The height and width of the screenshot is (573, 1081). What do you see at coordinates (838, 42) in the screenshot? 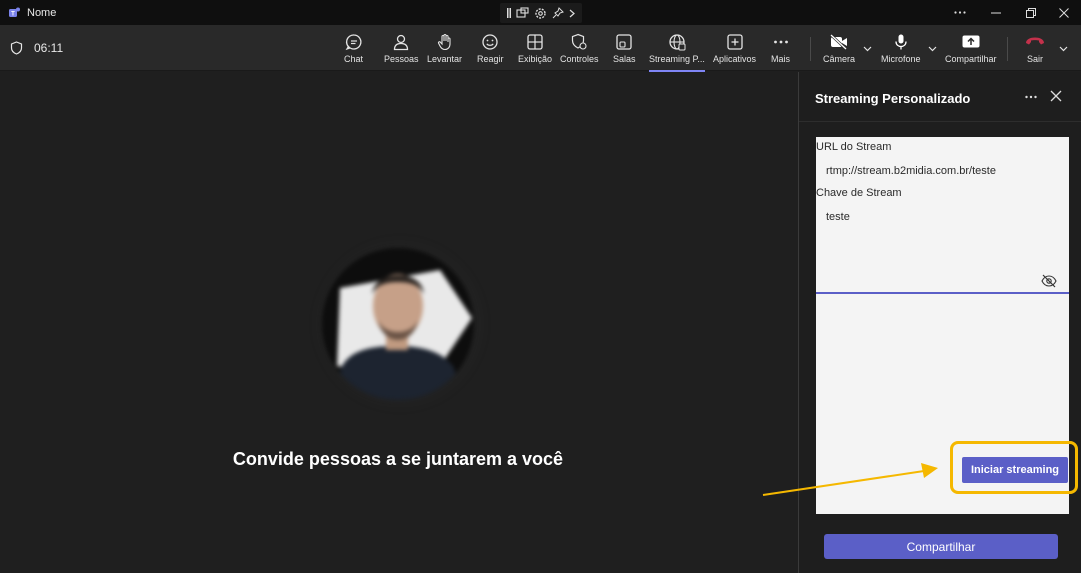
I see `camera-off-icon` at bounding box center [838, 42].